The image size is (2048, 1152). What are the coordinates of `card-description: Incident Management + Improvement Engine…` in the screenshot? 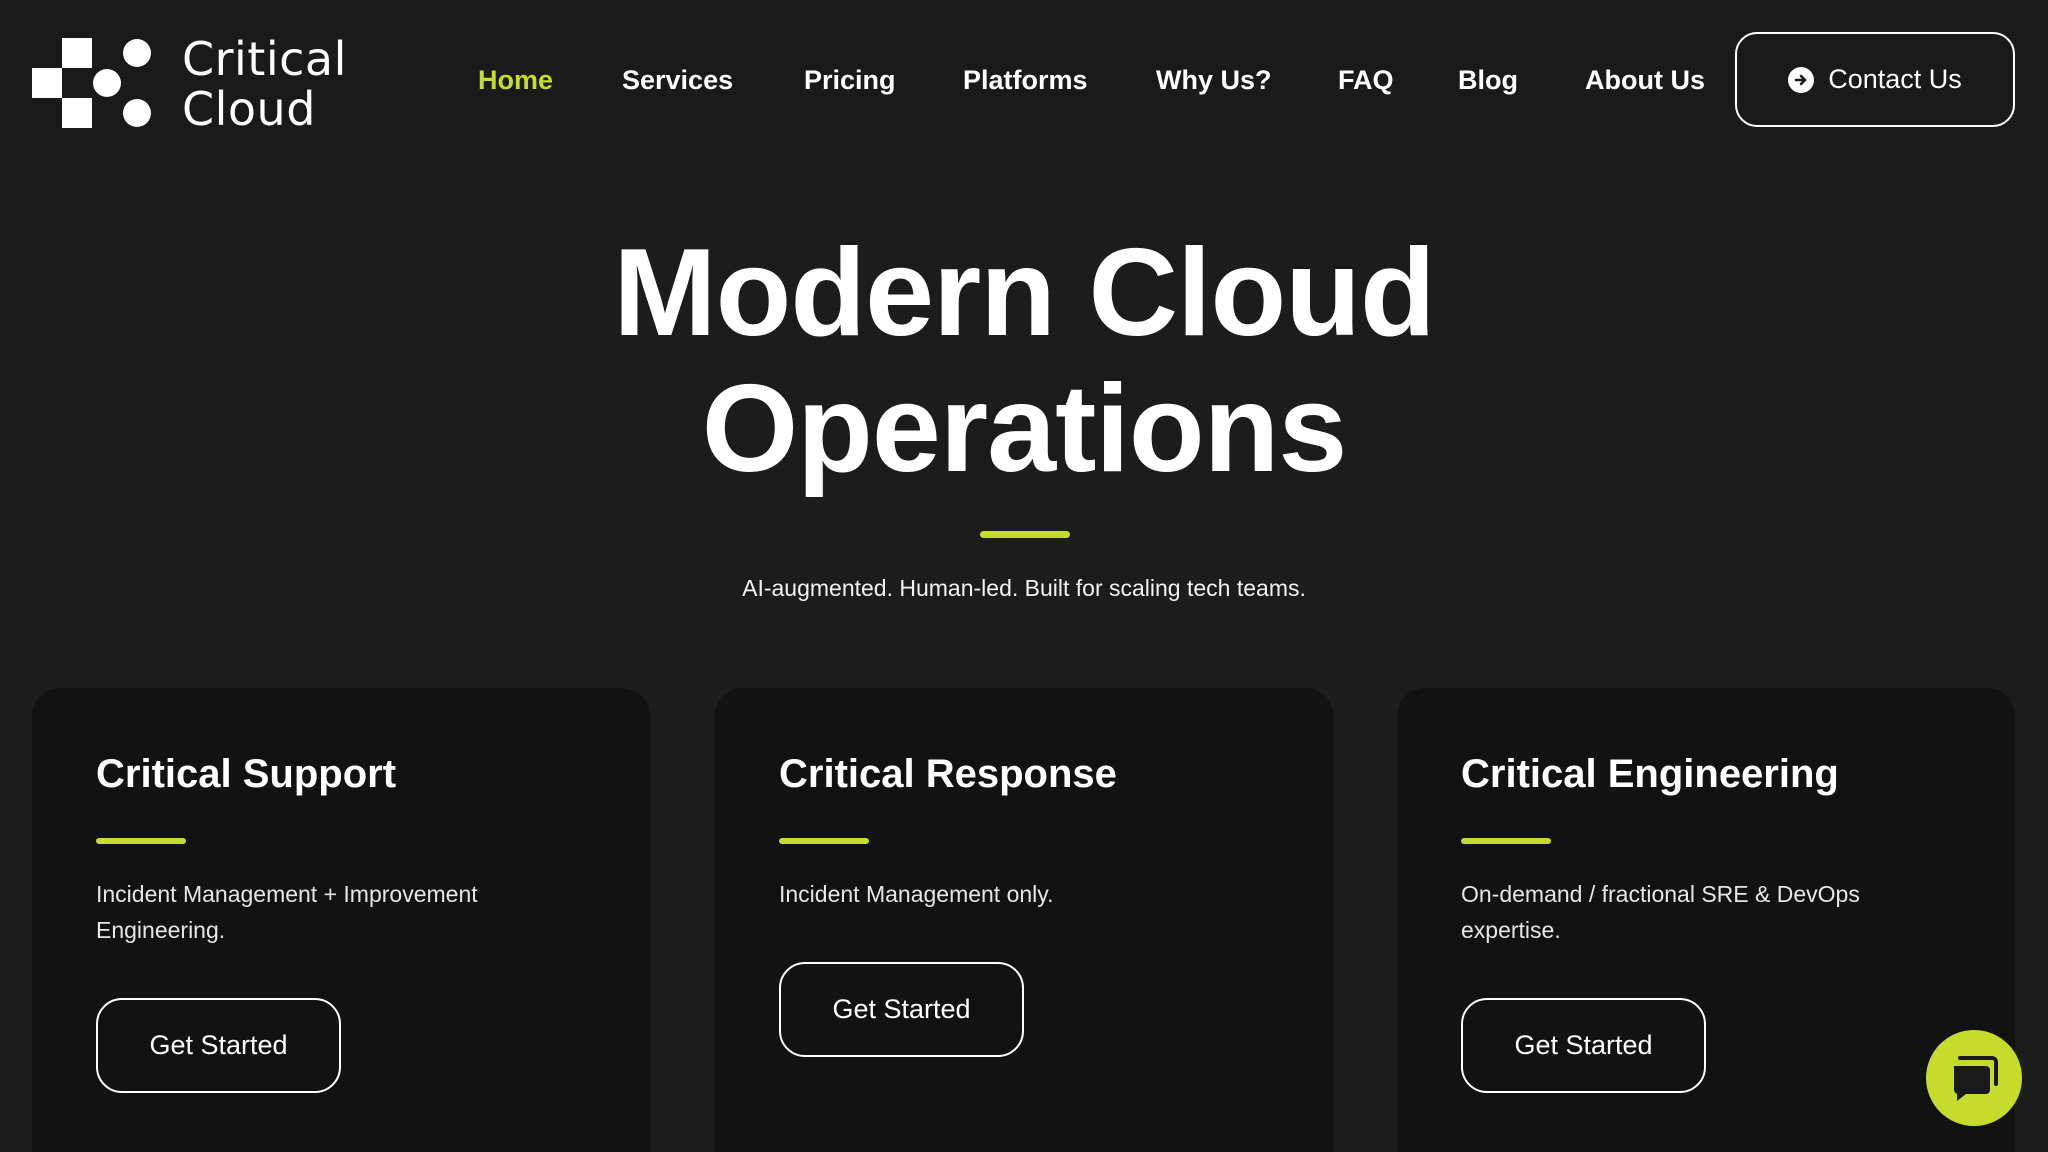 It's located at (287, 912).